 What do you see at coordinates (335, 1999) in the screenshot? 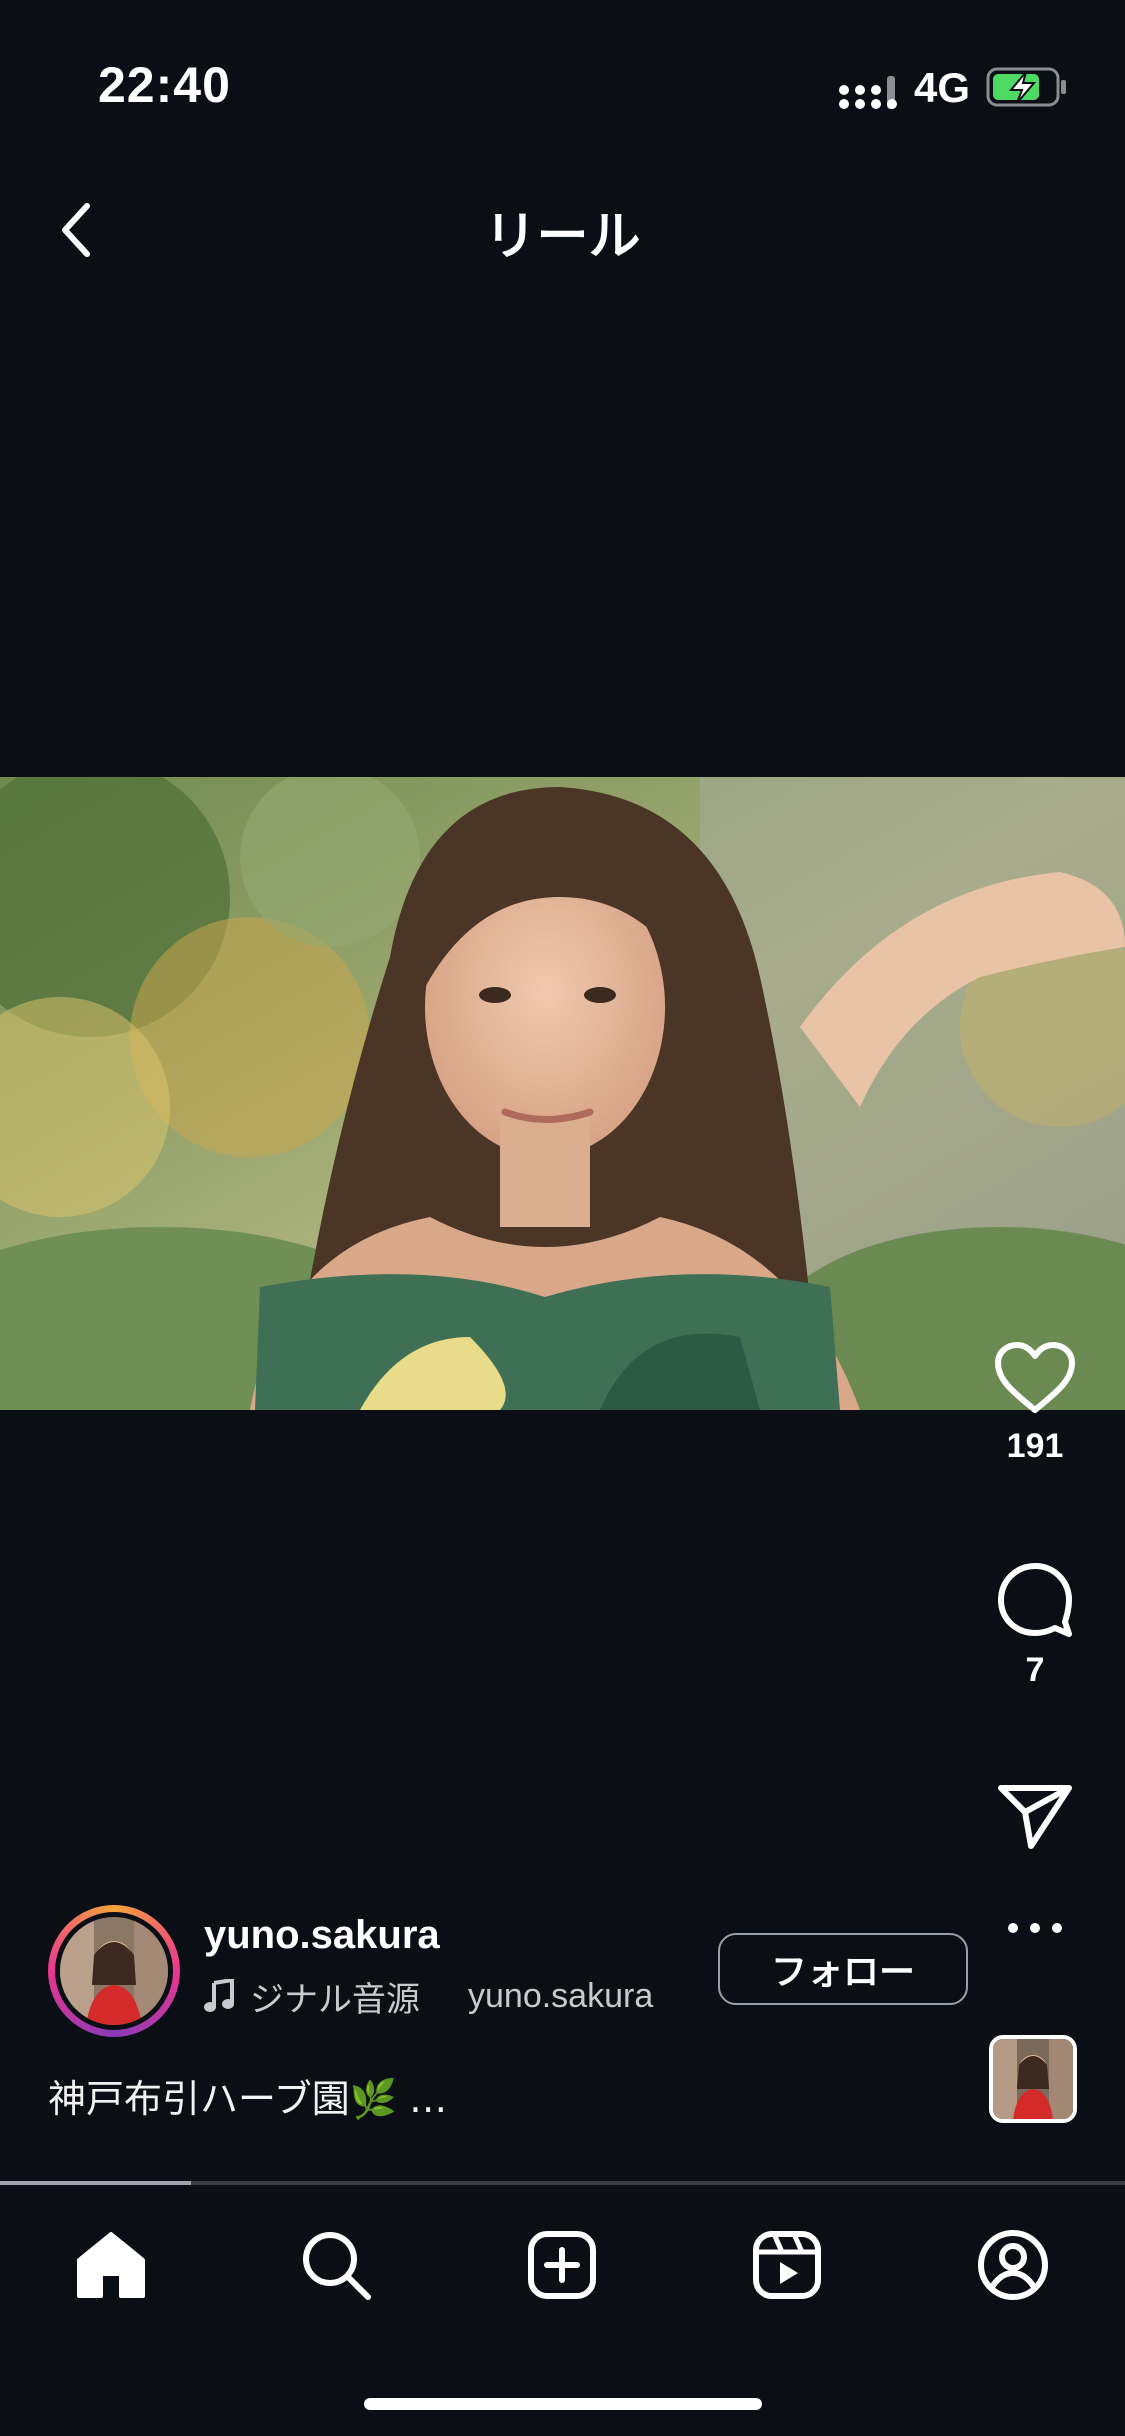
I see `audio-title: ジナル音源` at bounding box center [335, 1999].